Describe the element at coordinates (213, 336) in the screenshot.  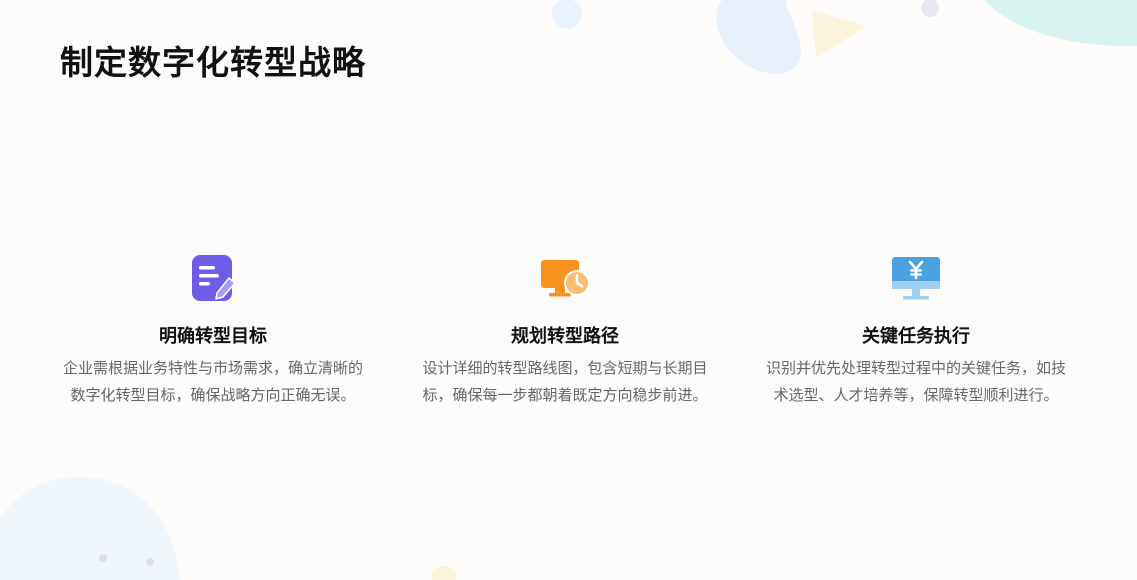
I see `feature-title: 明确转型目标` at that location.